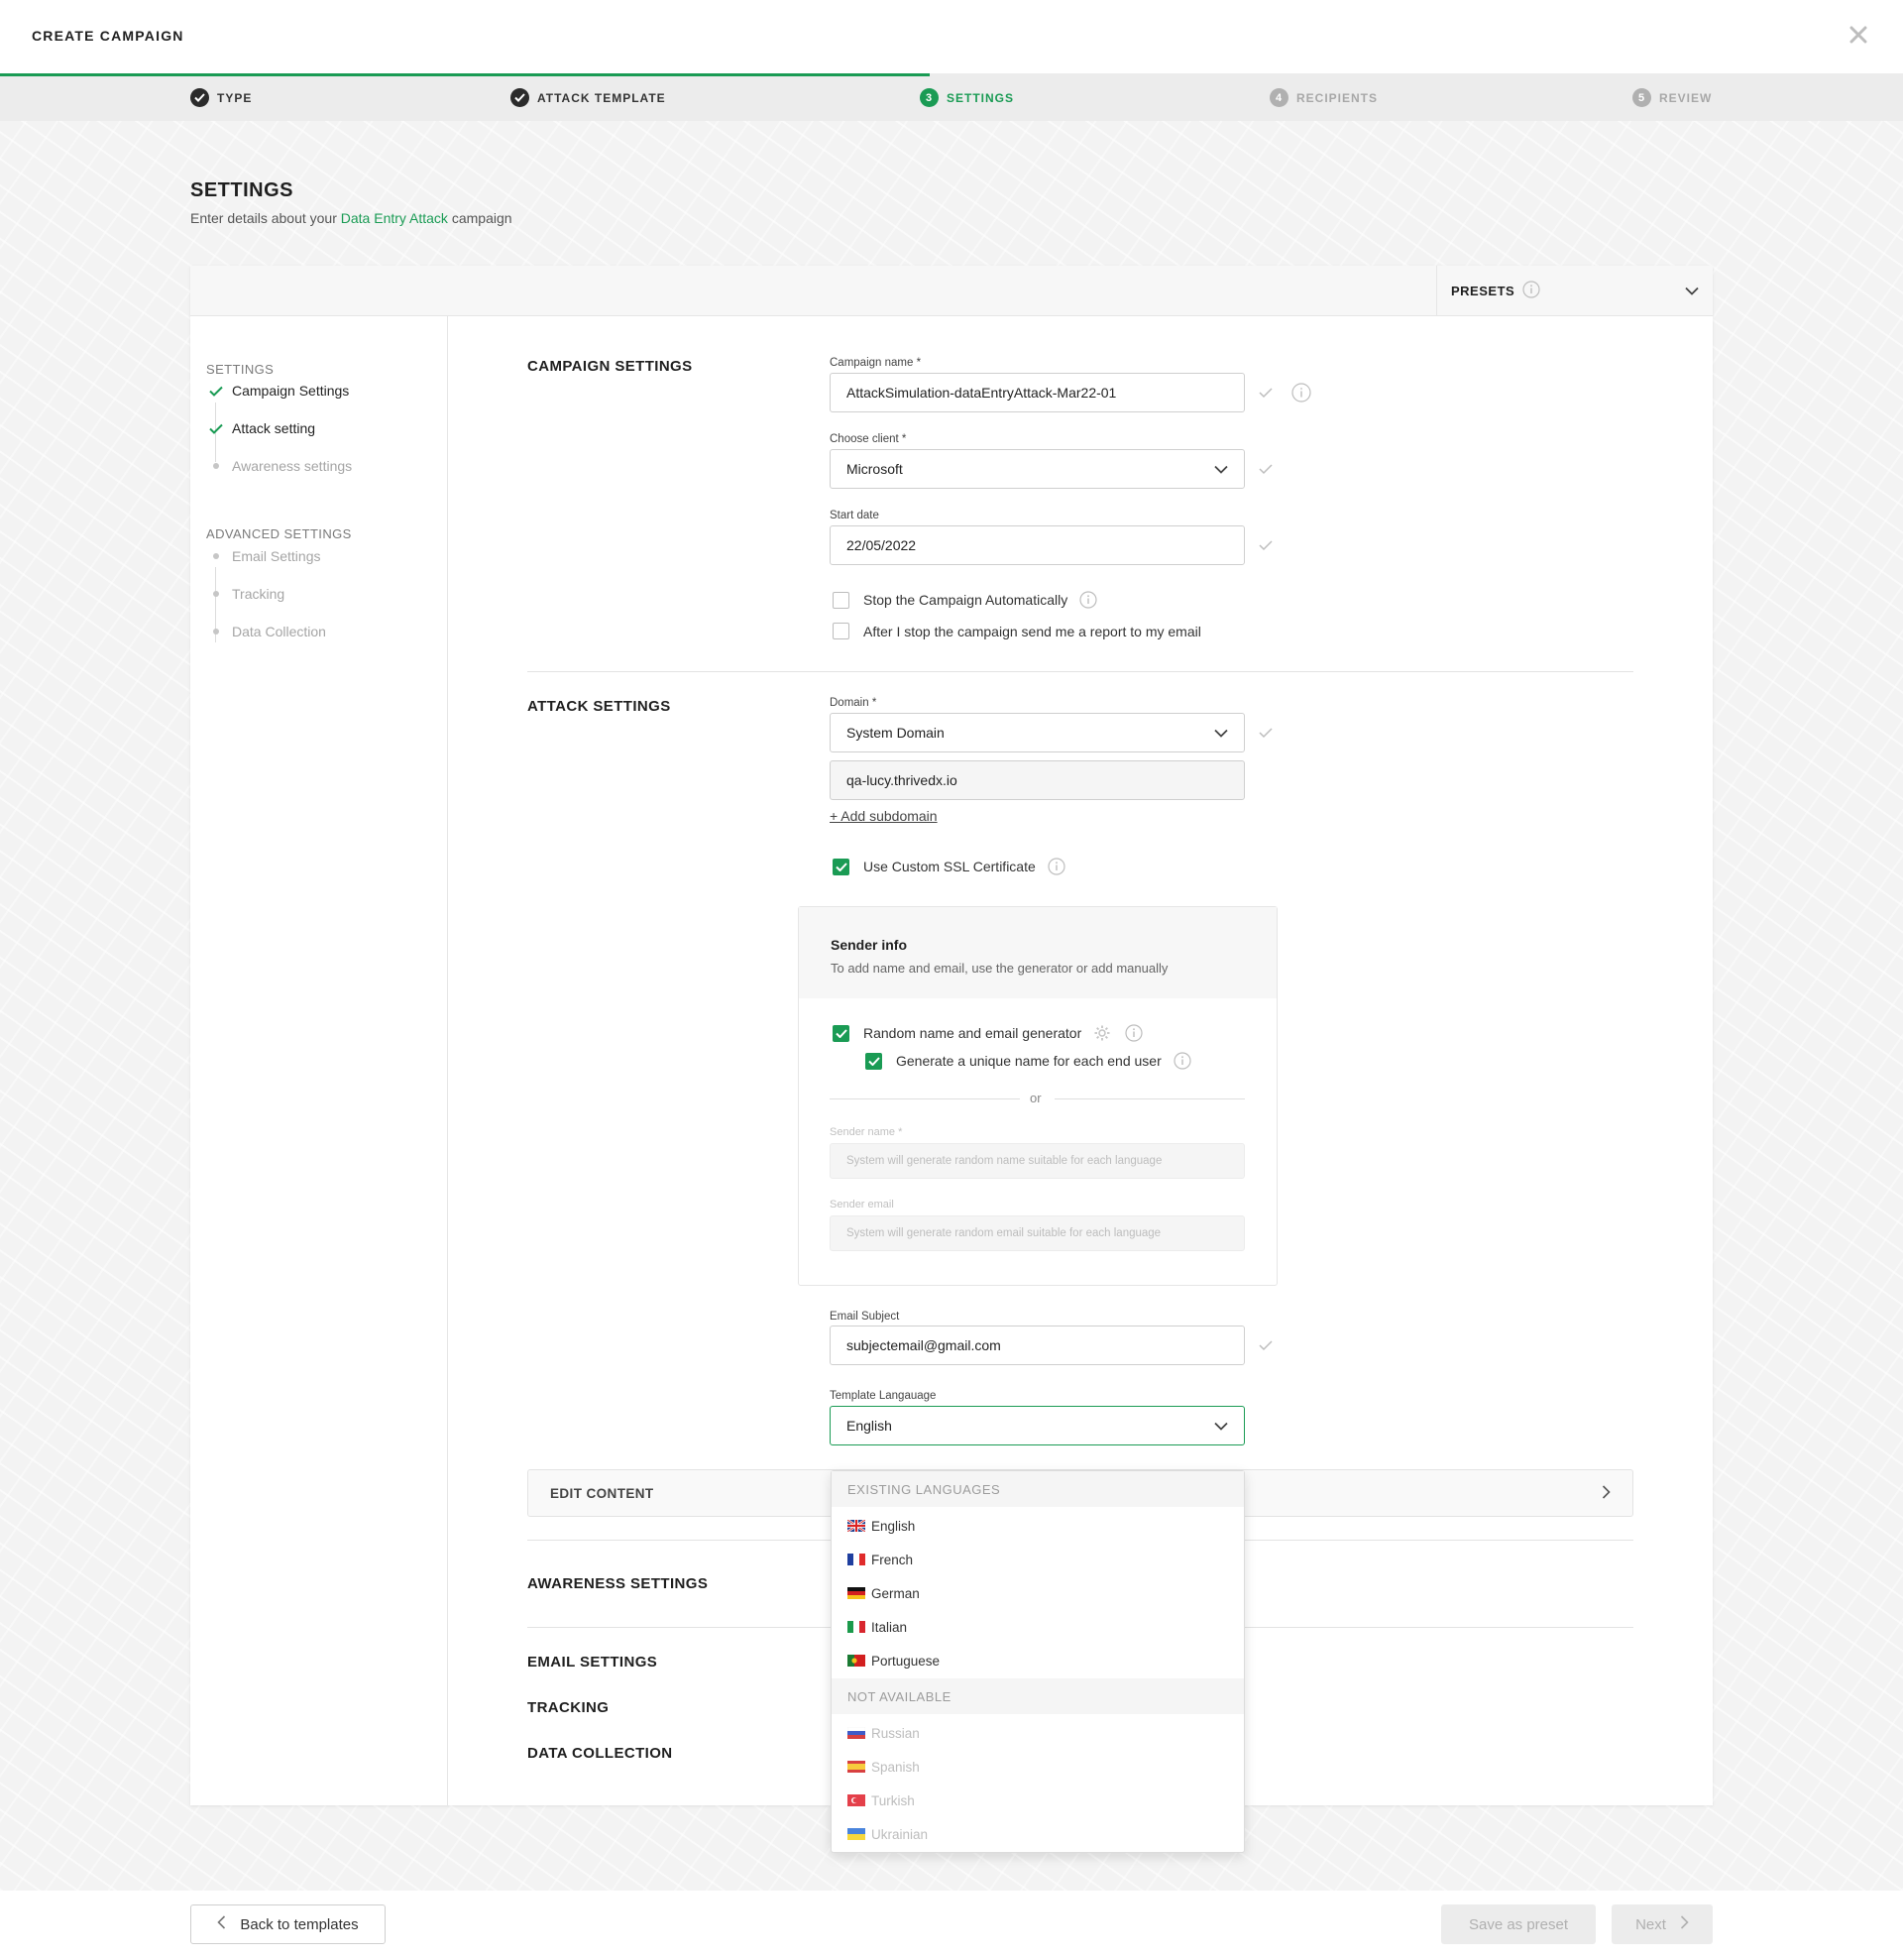  I want to click on client-select: Microsoft, so click(1037, 469).